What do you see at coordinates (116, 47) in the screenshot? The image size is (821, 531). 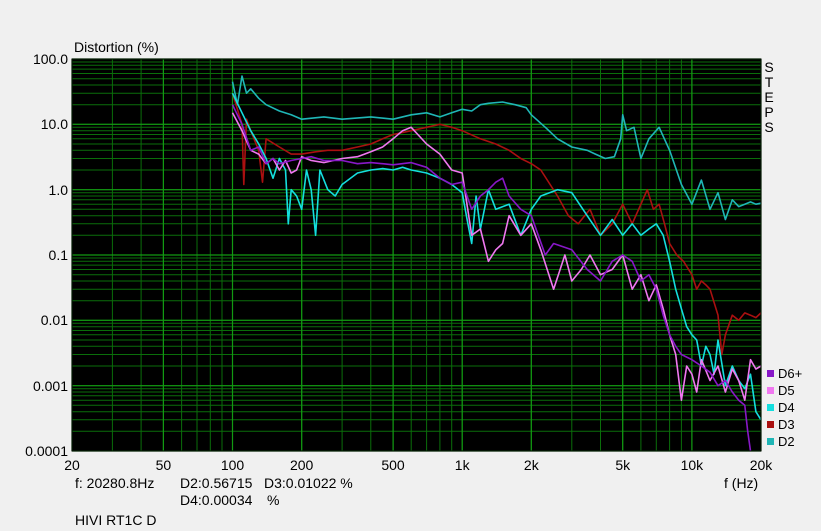 I see `y-axis-title: Distortion (%)` at bounding box center [116, 47].